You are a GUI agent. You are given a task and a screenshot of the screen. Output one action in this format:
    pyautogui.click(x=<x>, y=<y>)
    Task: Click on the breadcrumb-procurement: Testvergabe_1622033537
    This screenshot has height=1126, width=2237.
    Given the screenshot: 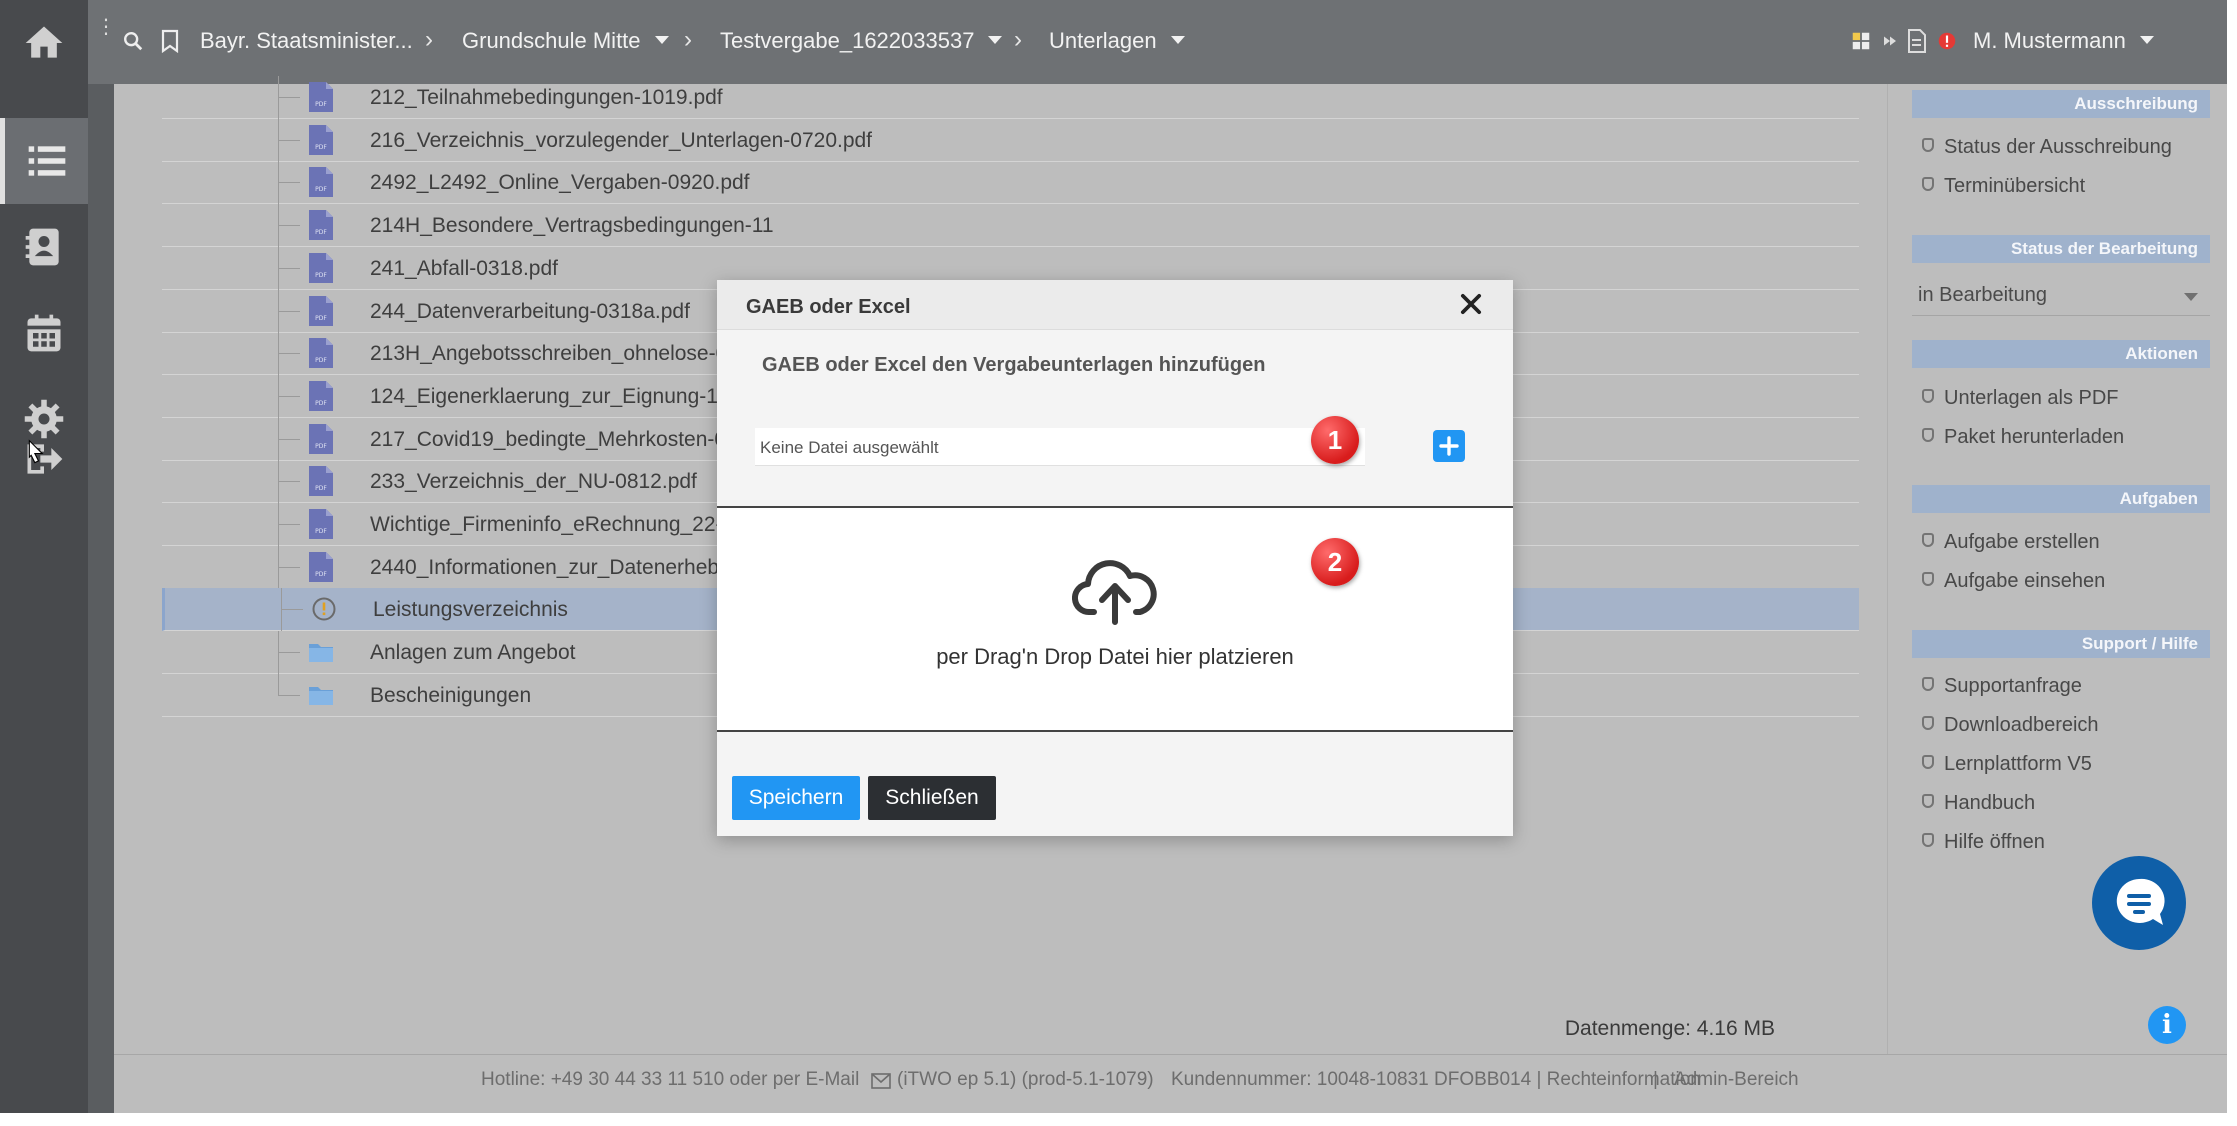 What is the action you would take?
    pyautogui.click(x=861, y=41)
    